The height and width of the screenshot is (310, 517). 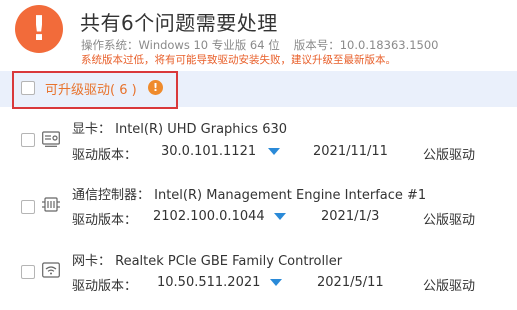 I want to click on device-name: 显卡： Intel(R) UHD Graphics 630, so click(x=180, y=129).